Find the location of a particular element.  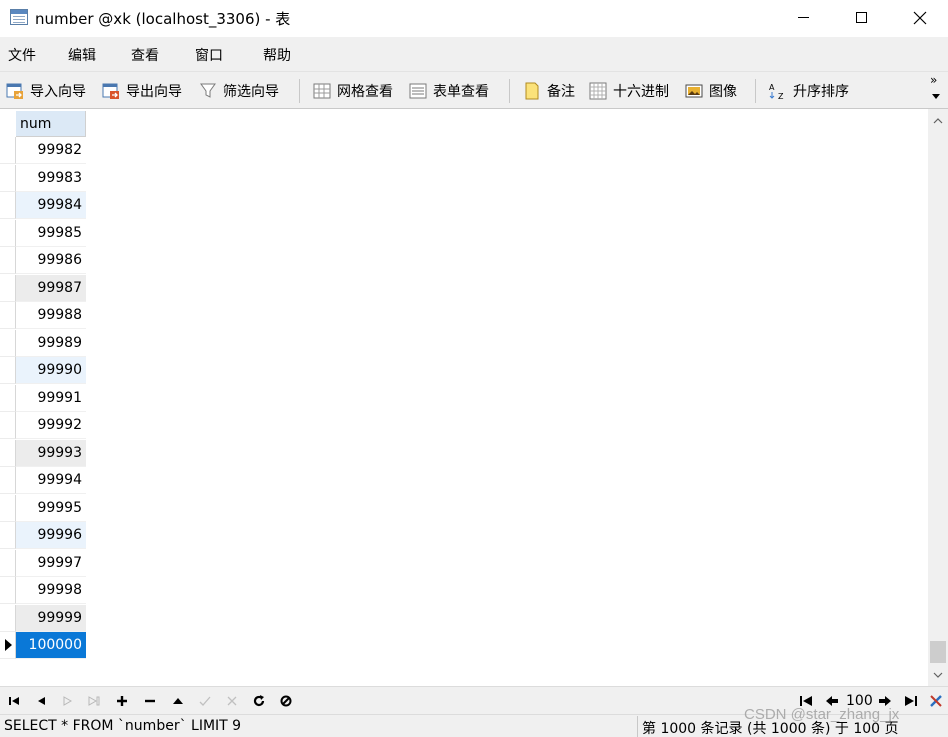

previous-record-button is located at coordinates (41, 701).